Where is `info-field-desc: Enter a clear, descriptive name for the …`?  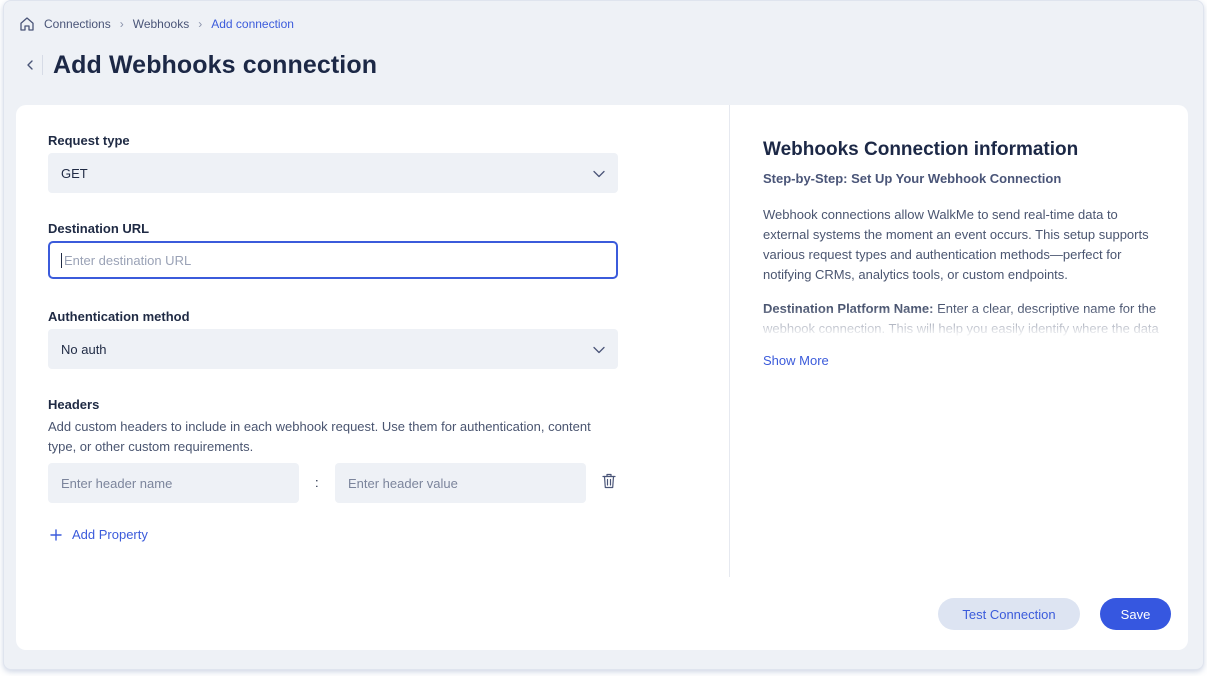 info-field-desc: Enter a clear, descriptive name for the … is located at coordinates (961, 322).